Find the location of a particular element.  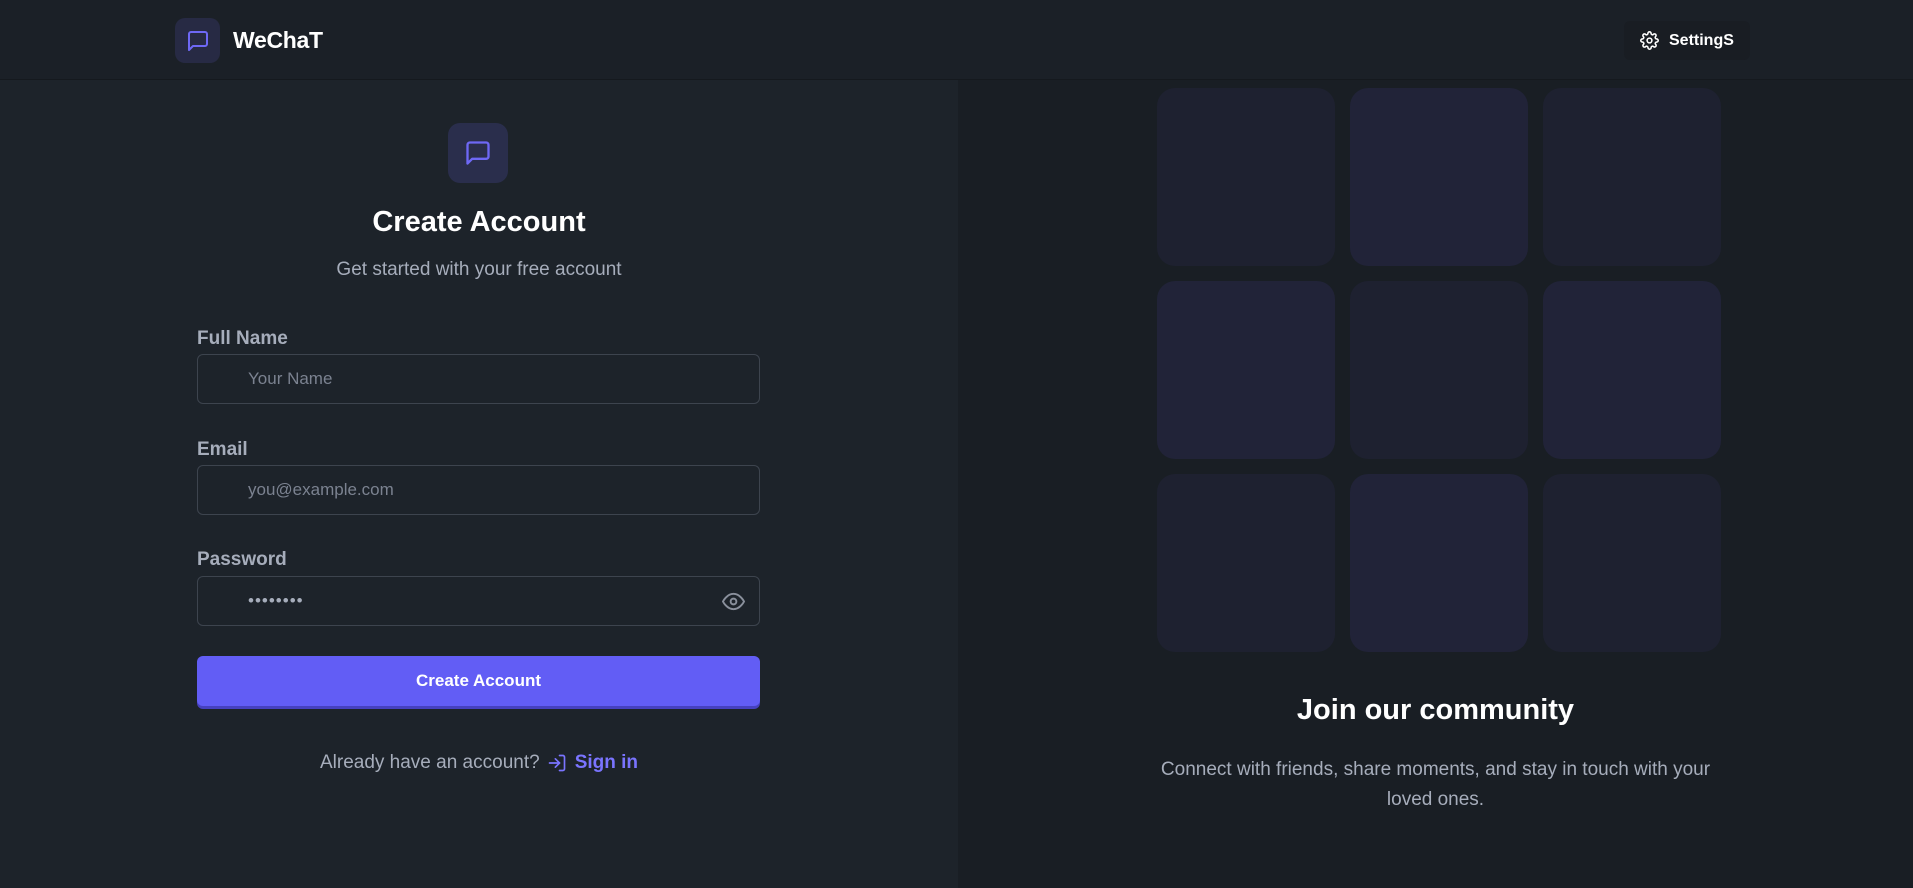

gear-icon is located at coordinates (1649, 40).